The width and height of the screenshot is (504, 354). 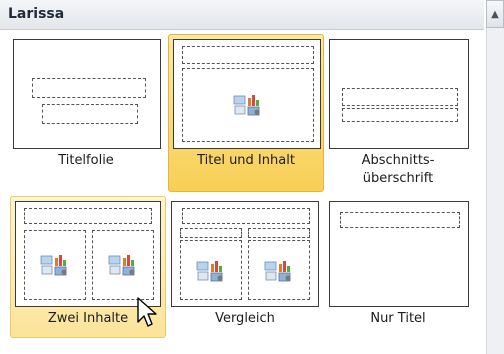 What do you see at coordinates (90, 114) in the screenshot?
I see `subtitle-placeholder` at bounding box center [90, 114].